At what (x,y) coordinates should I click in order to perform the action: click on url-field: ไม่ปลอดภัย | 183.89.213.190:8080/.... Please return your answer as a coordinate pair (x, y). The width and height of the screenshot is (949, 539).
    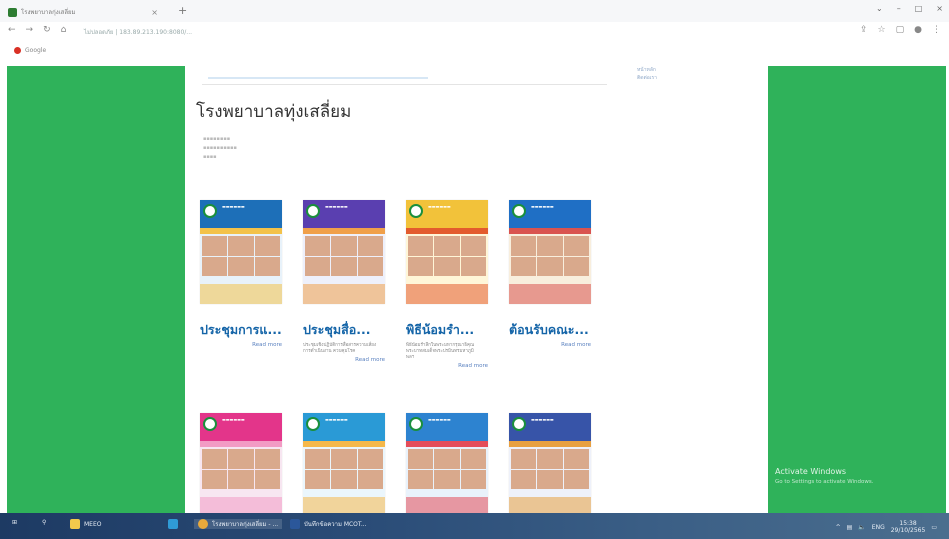
    Looking at the image, I should click on (138, 32).